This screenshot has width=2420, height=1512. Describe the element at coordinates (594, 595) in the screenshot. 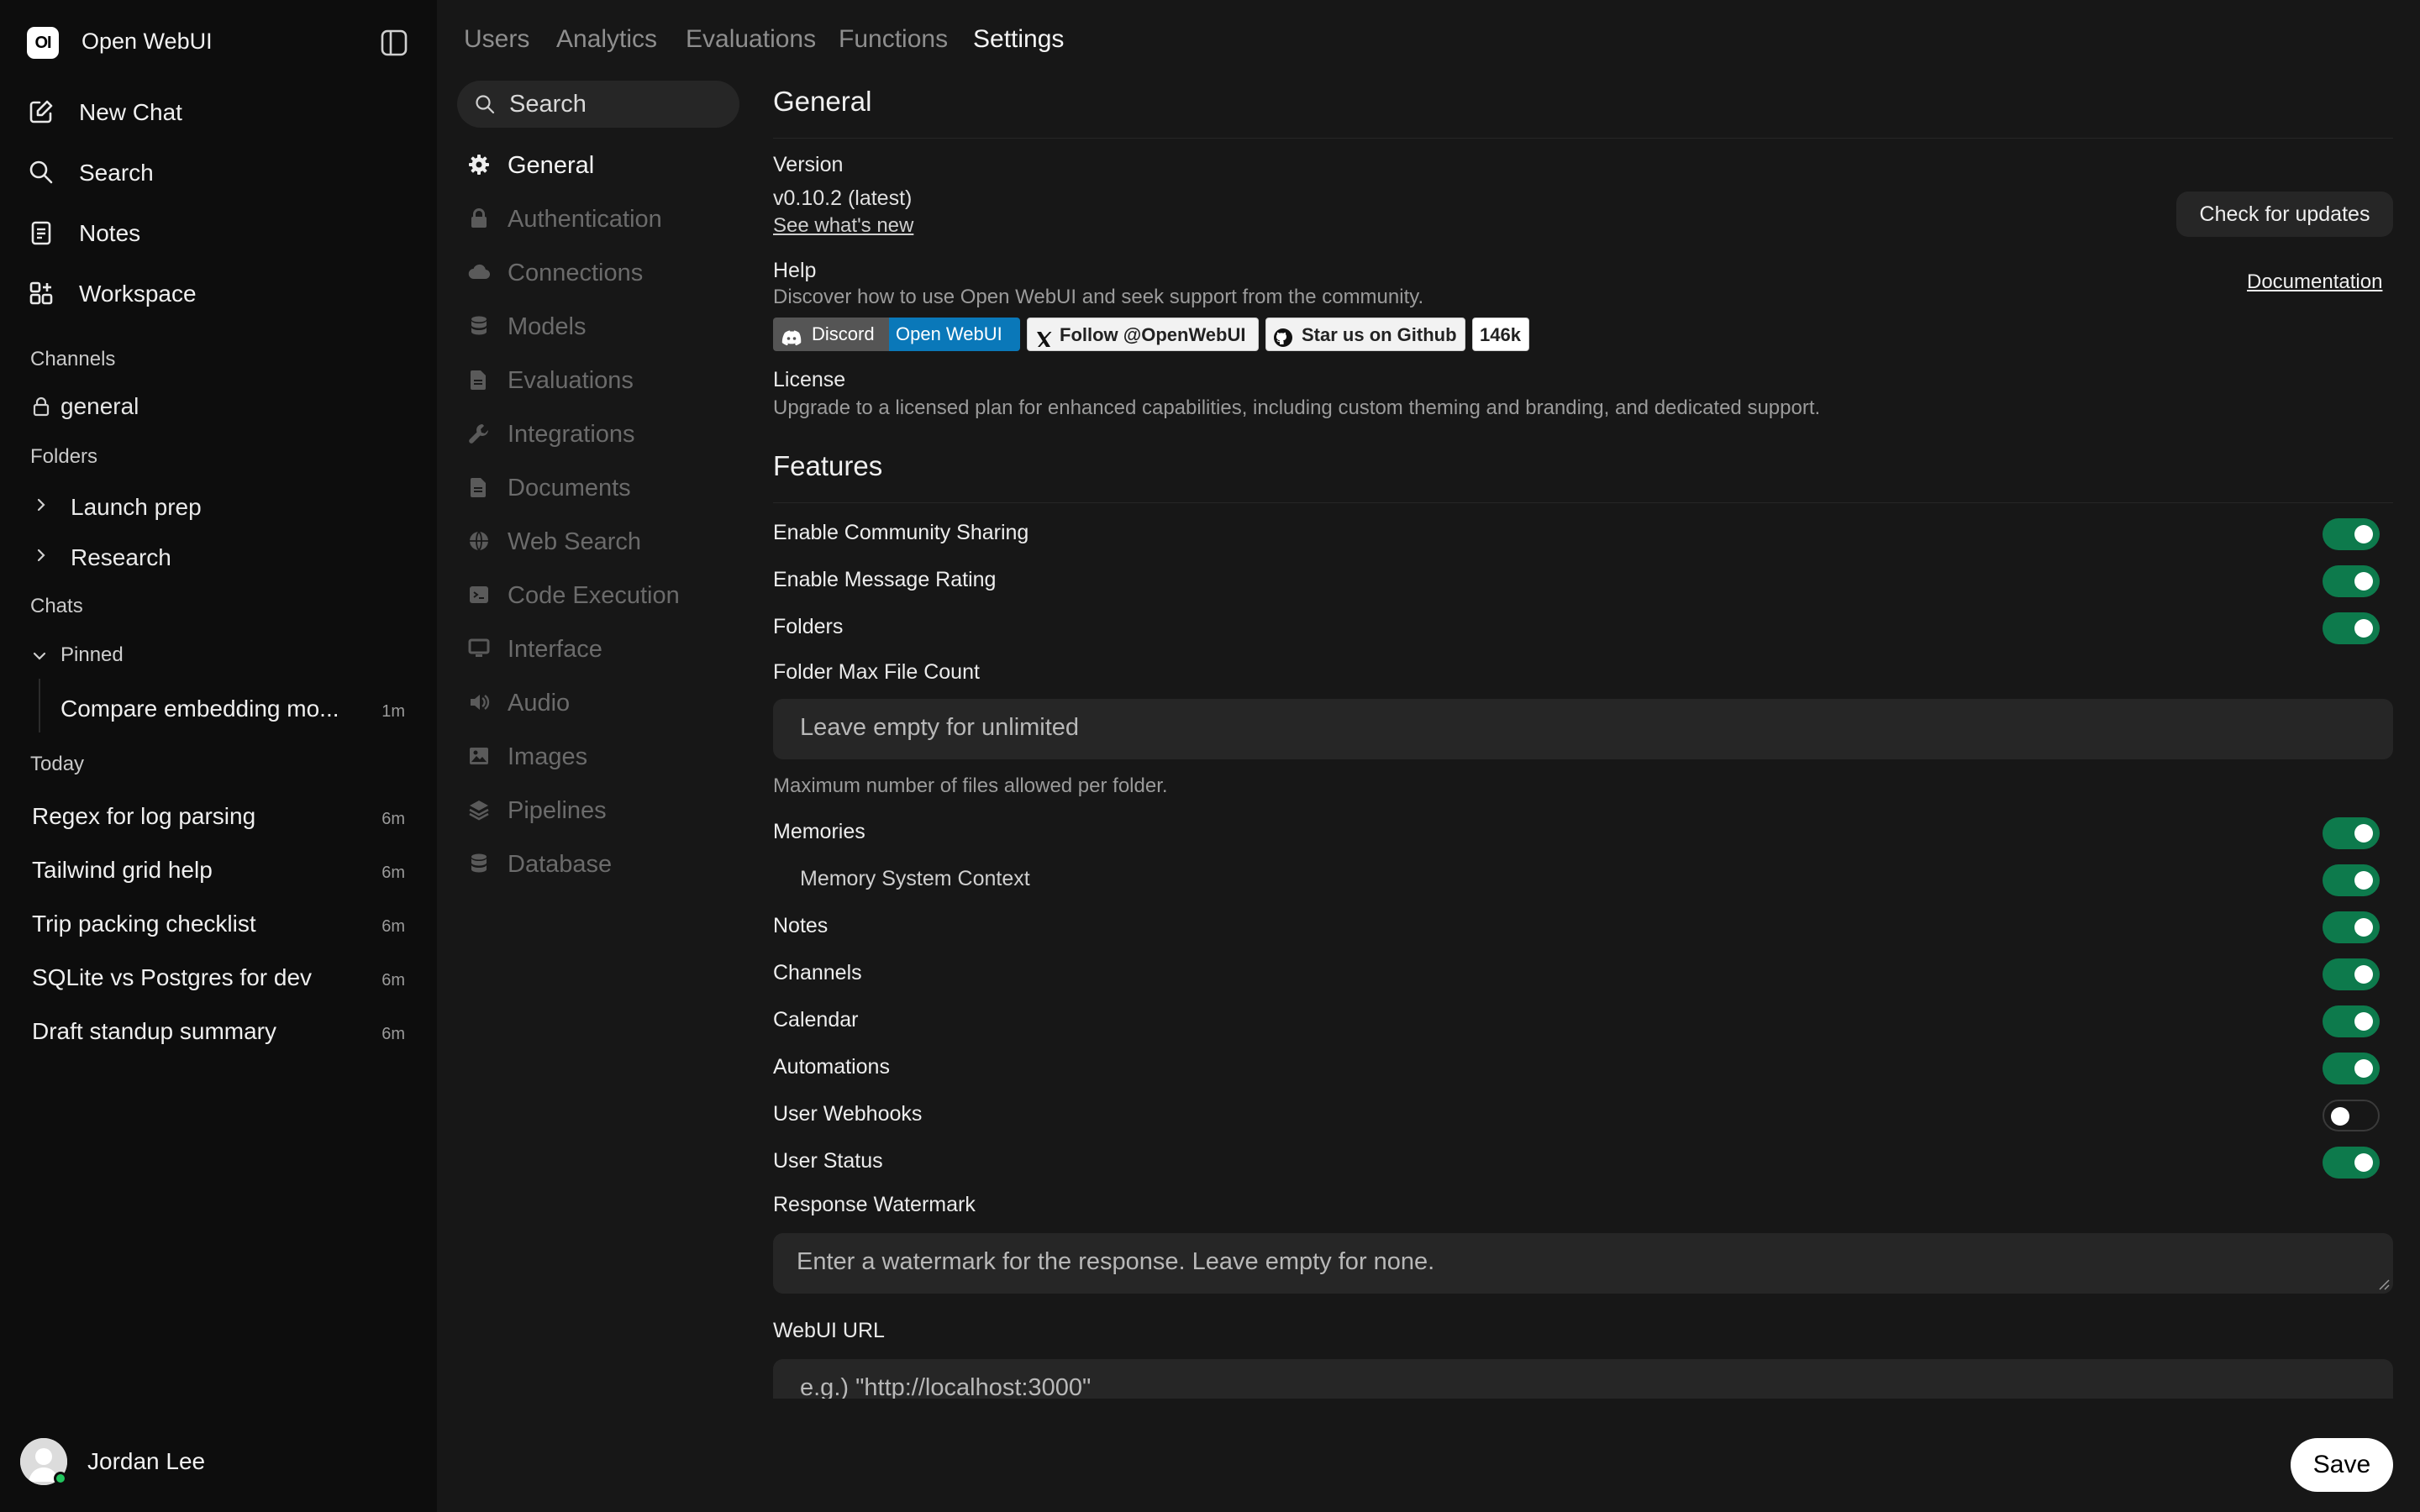

I see `settings-nav-label: Code Execution` at that location.